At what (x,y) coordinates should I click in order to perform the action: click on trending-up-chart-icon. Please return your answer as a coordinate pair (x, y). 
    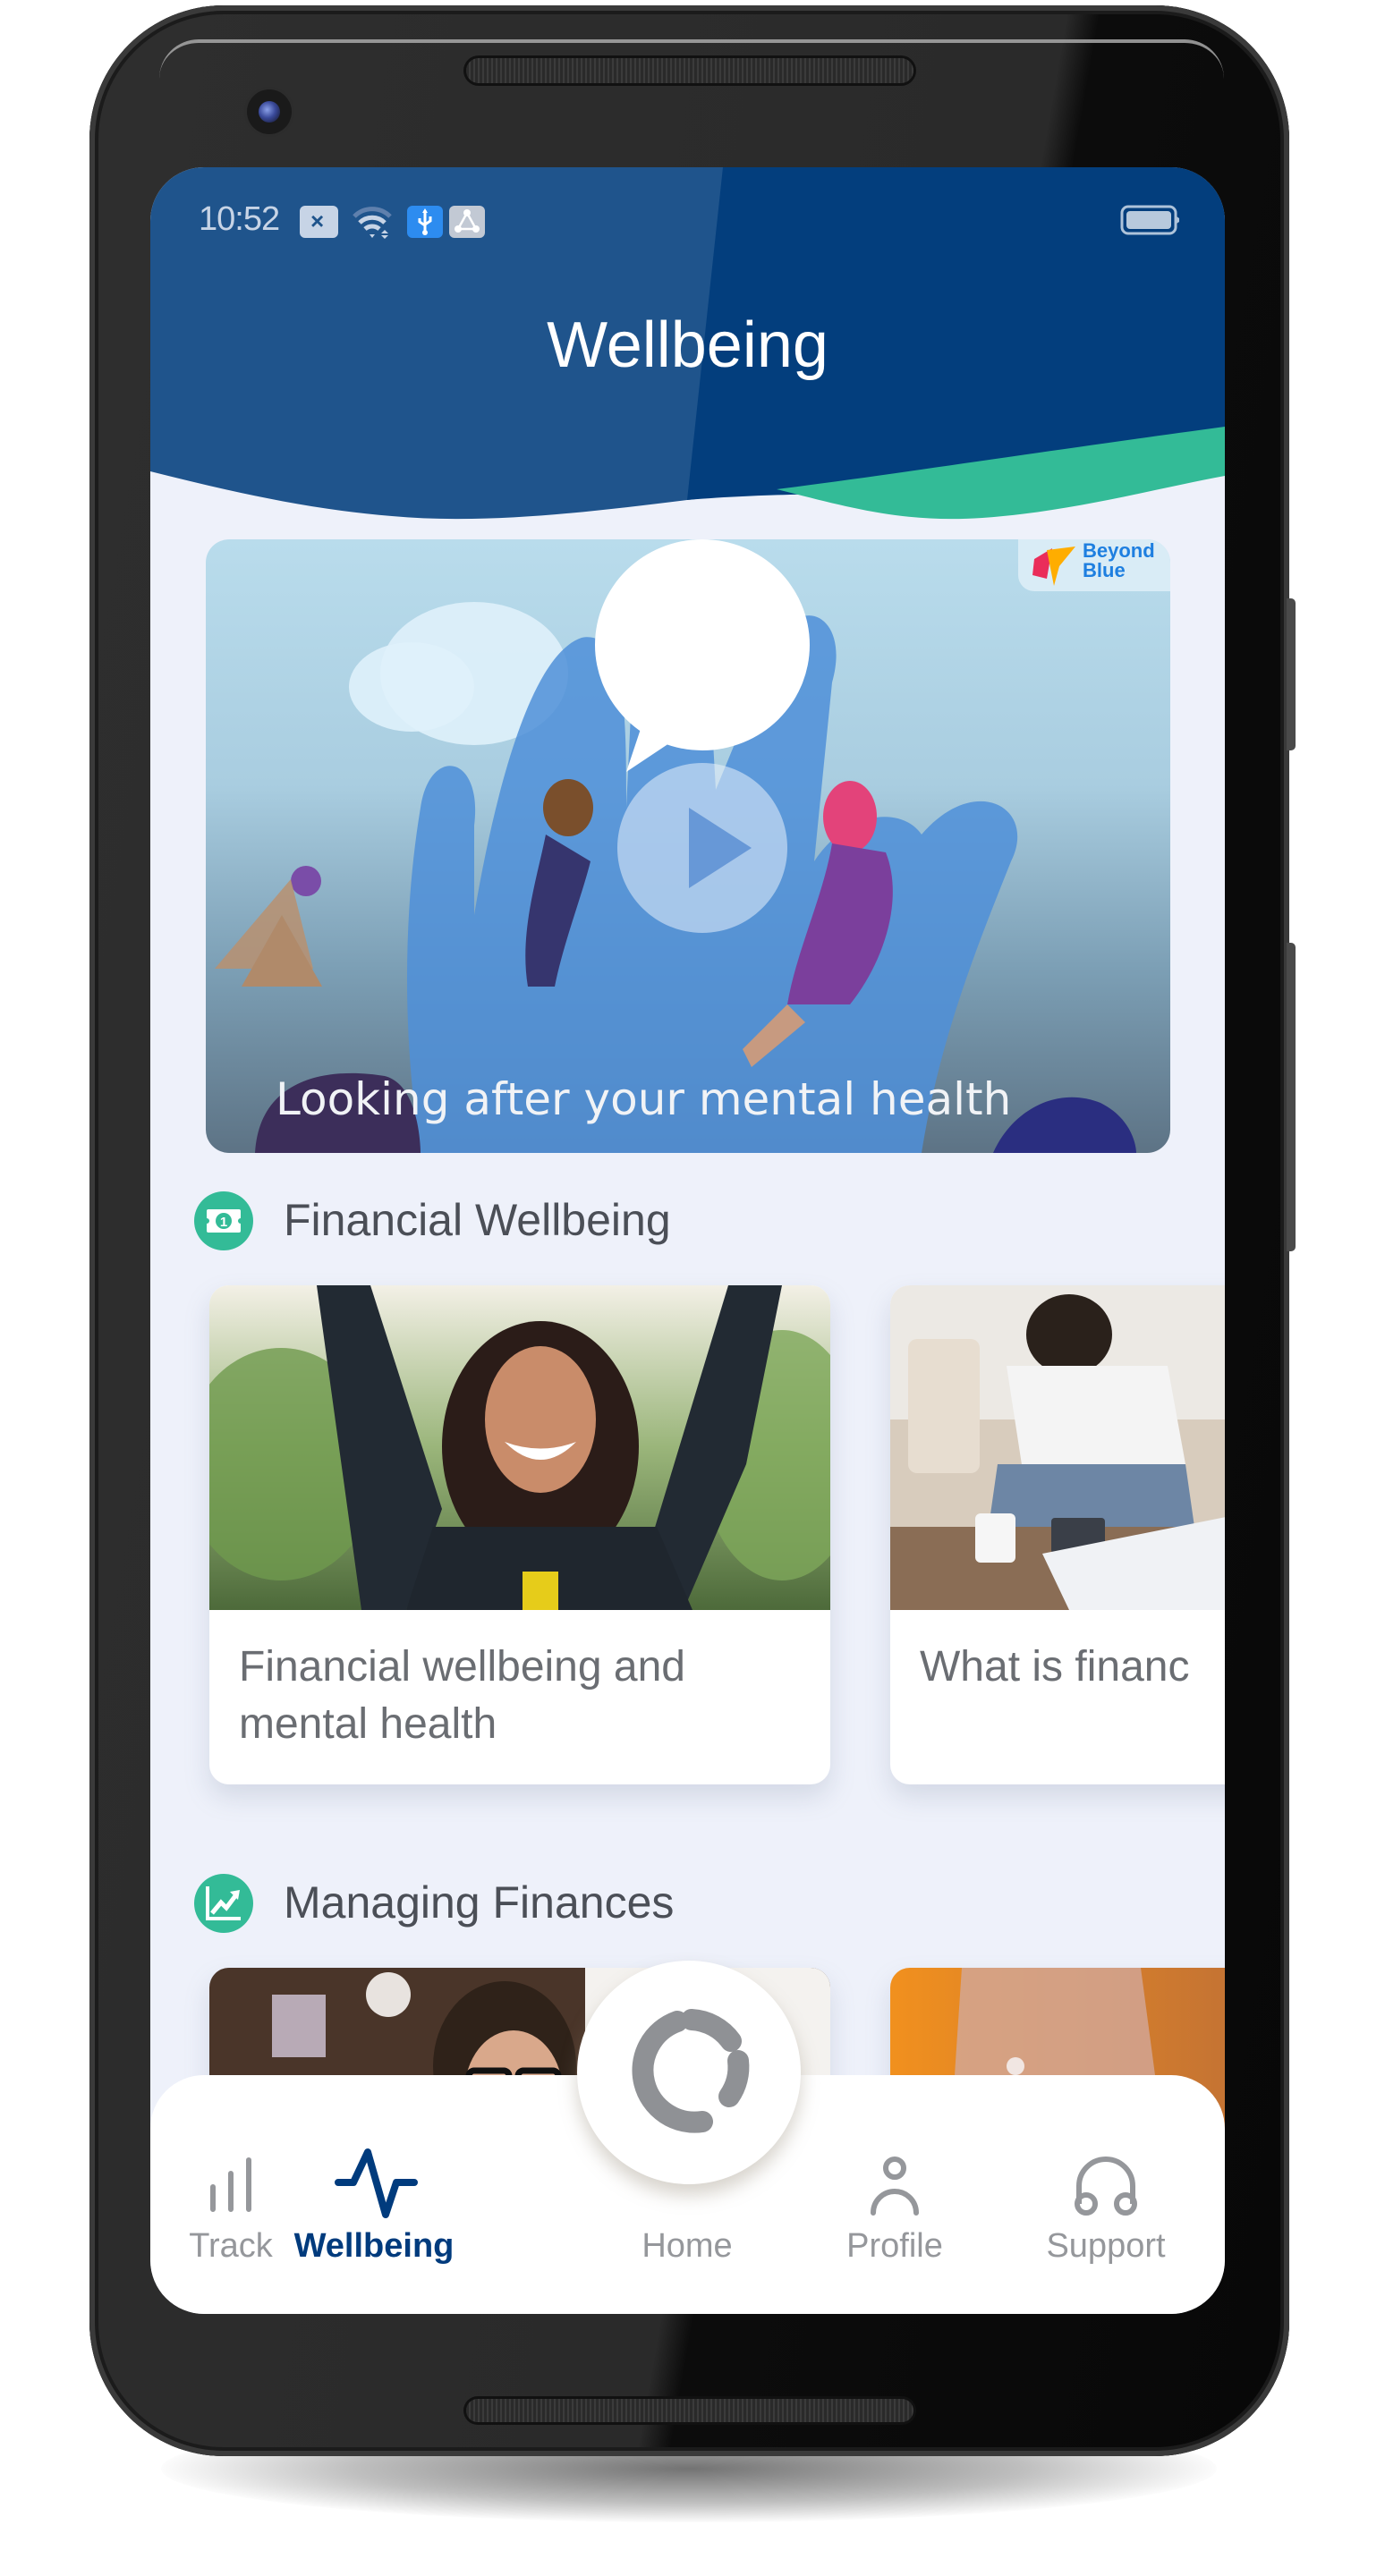
    Looking at the image, I should click on (223, 1903).